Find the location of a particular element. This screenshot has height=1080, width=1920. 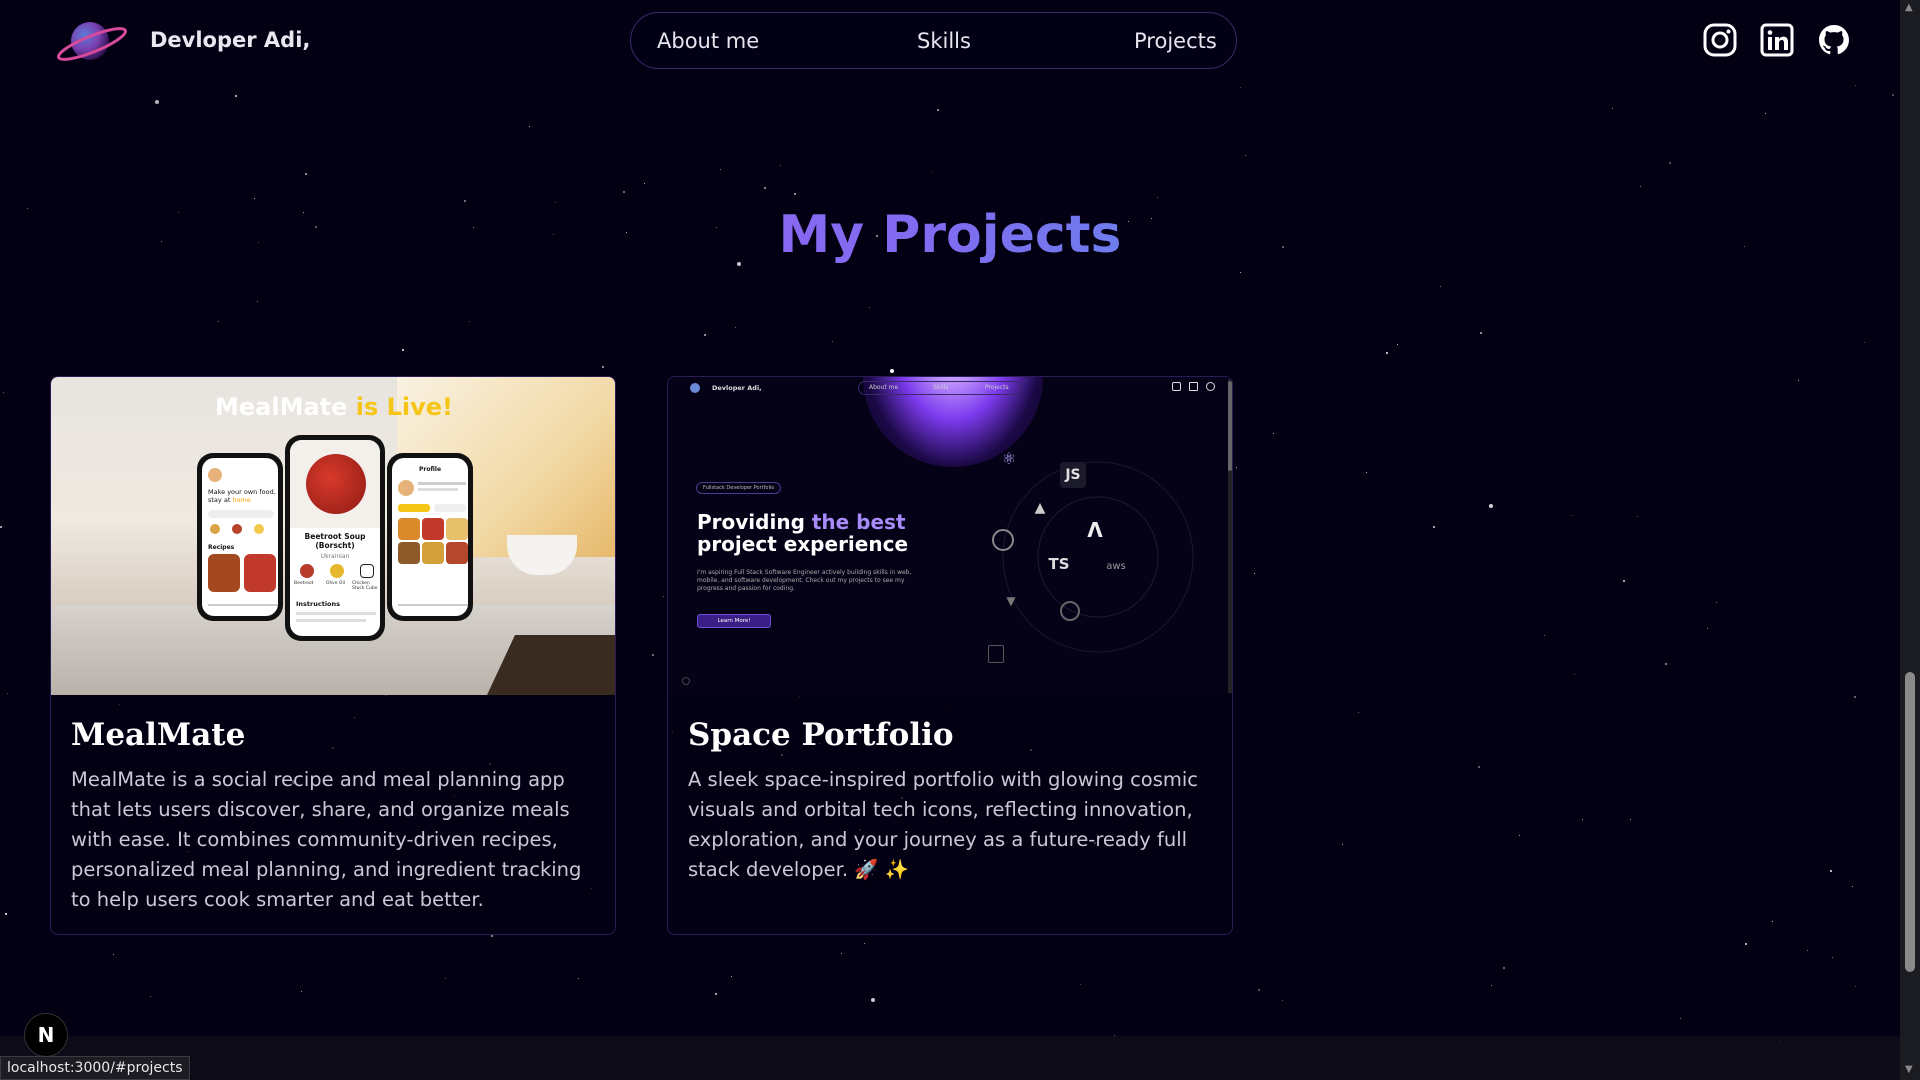

scroll-down-arrow-icon: ▼ is located at coordinates (1909, 1069).